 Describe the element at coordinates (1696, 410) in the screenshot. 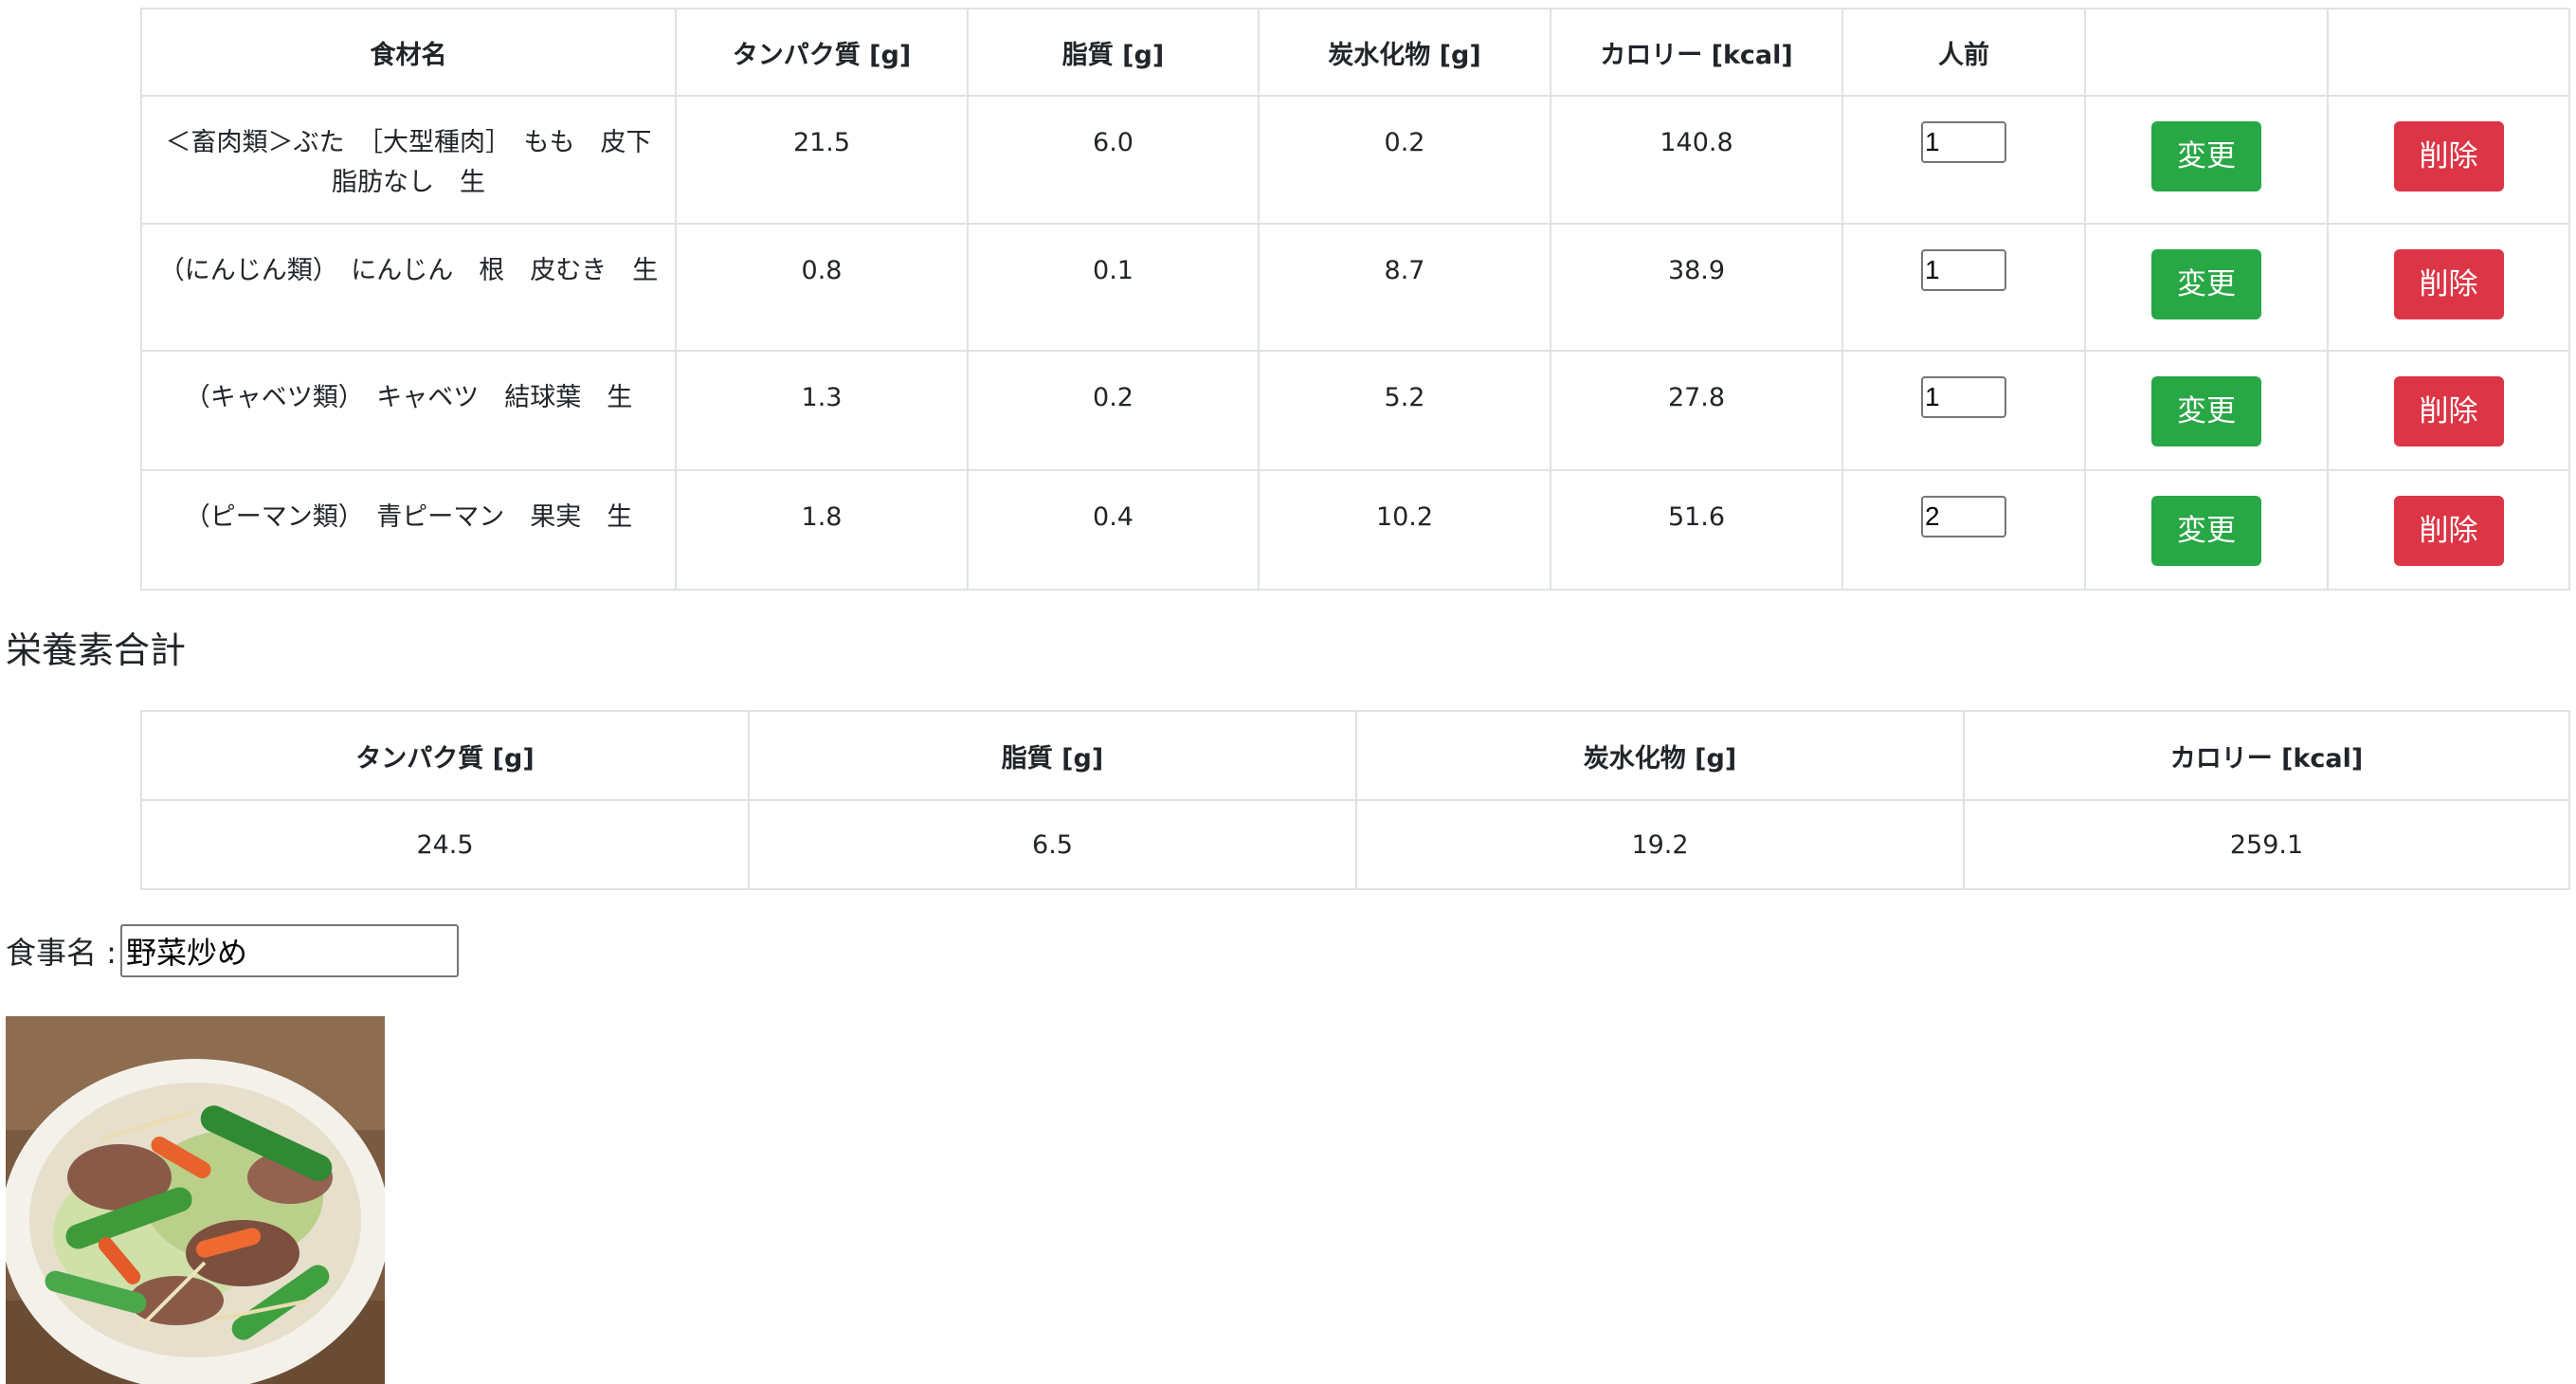

I see `calories-value: 27.8` at that location.